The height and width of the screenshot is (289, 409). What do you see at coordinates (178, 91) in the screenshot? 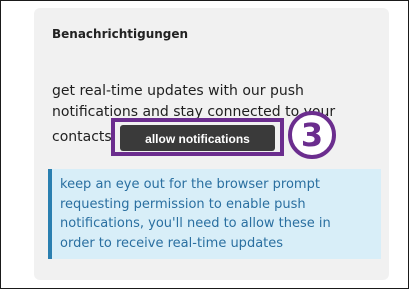
I see `description-line: get real-time updates with our push` at bounding box center [178, 91].